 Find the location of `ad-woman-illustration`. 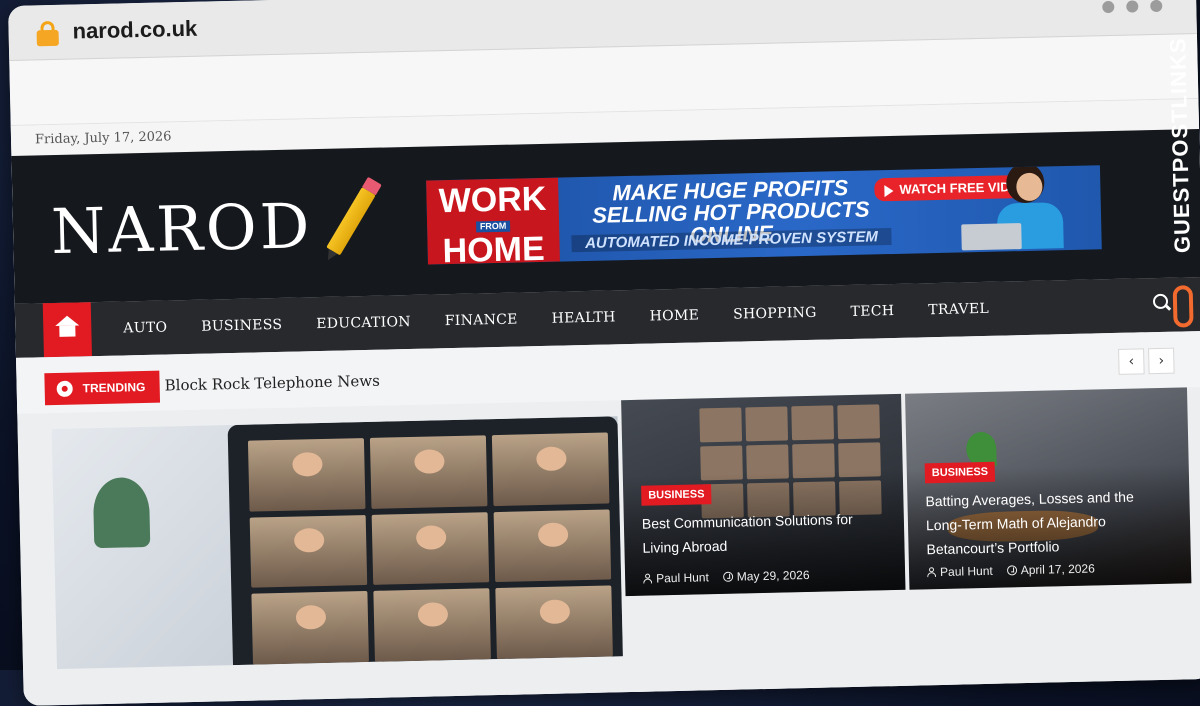

ad-woman-illustration is located at coordinates (1026, 209).